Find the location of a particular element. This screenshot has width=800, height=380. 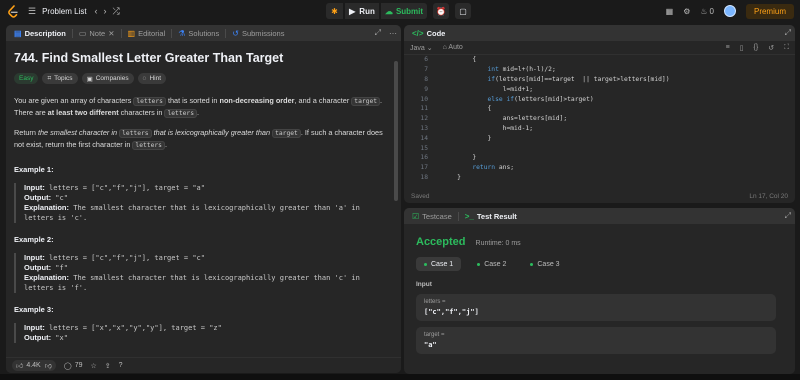

companies-badge: ▣ Companies is located at coordinates (107, 78).